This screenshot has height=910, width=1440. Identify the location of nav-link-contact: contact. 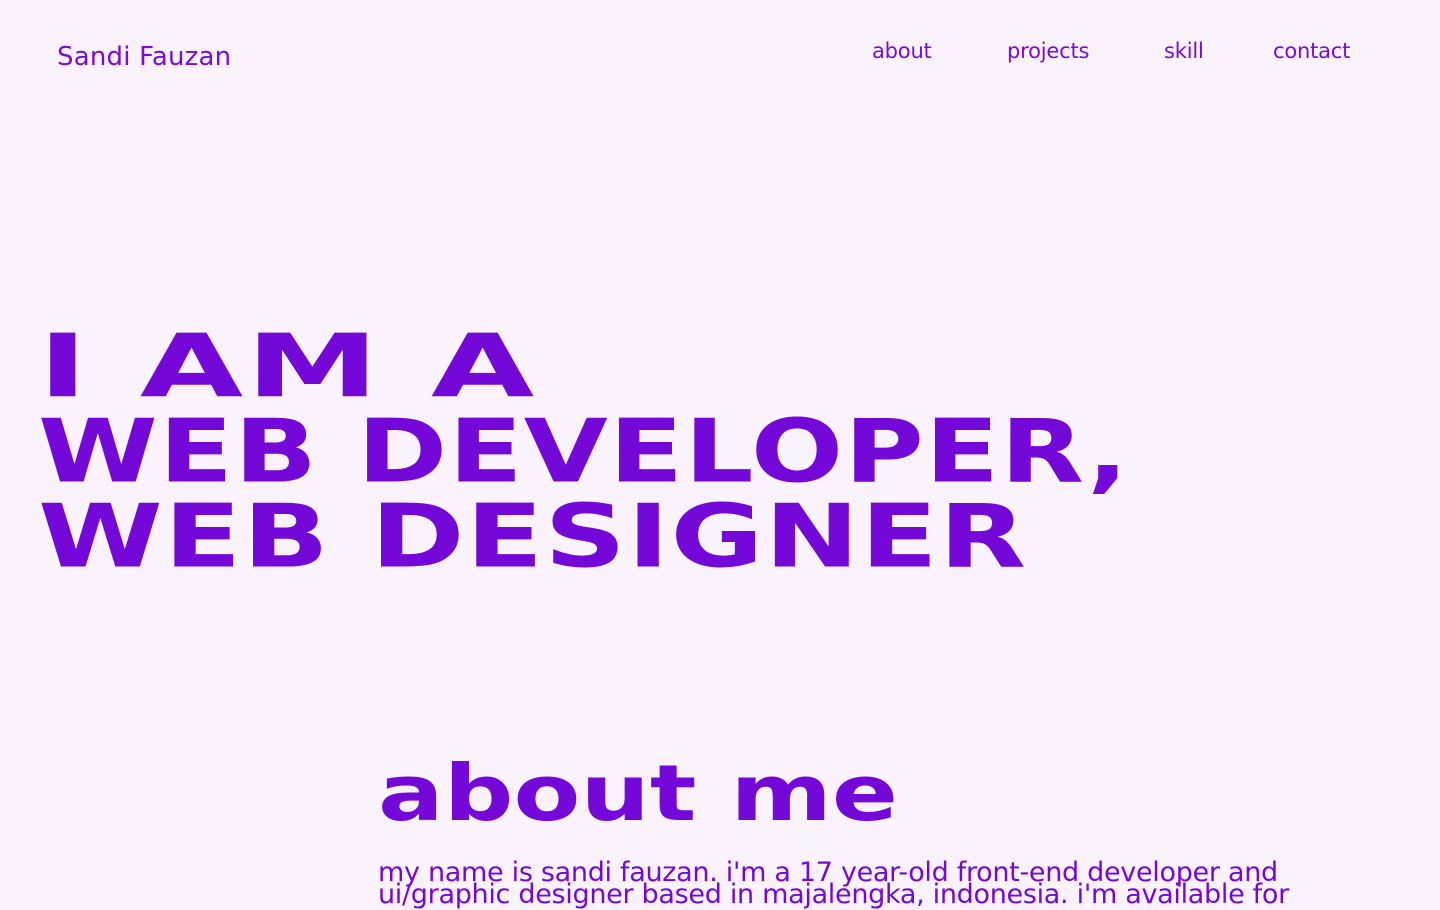
(1311, 51).